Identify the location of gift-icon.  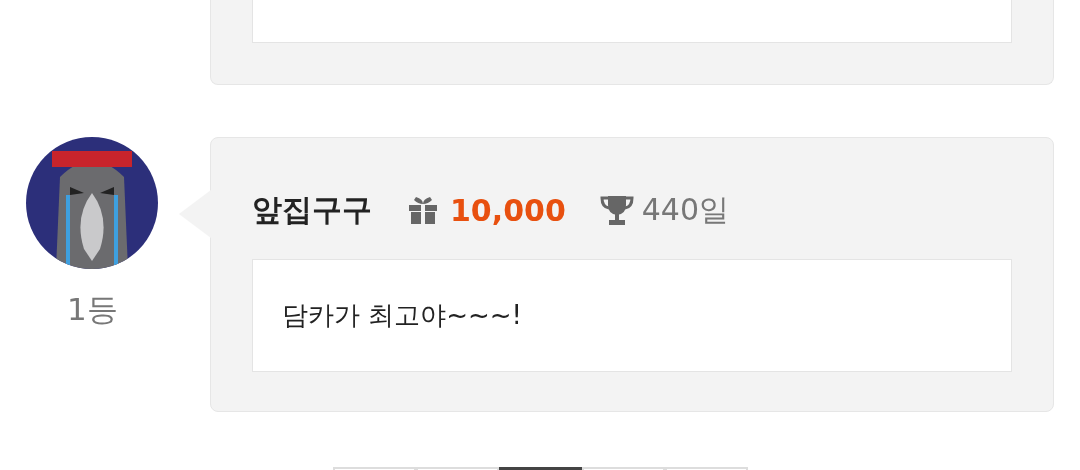
(423, 210).